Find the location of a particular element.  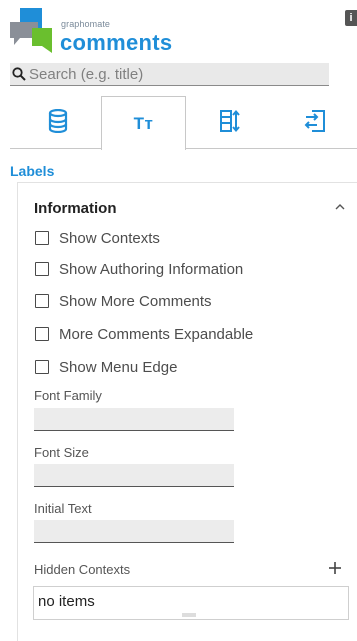

brand-product: comments is located at coordinates (116, 42).